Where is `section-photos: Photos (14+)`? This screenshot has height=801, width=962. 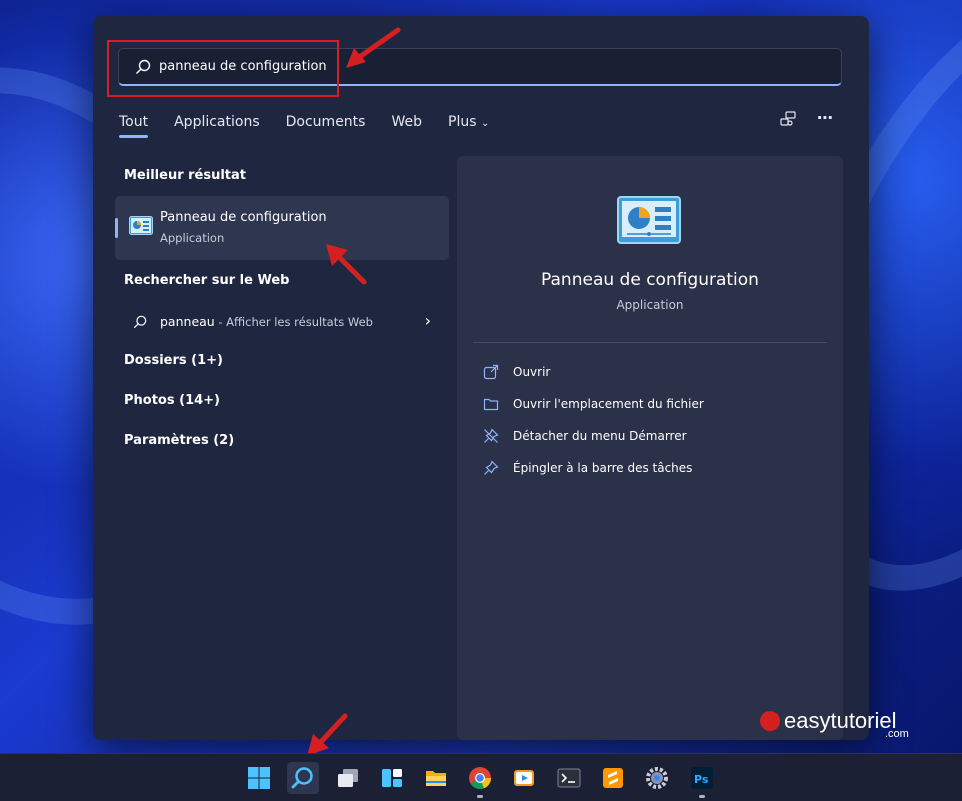
section-photos: Photos (14+) is located at coordinates (172, 400).